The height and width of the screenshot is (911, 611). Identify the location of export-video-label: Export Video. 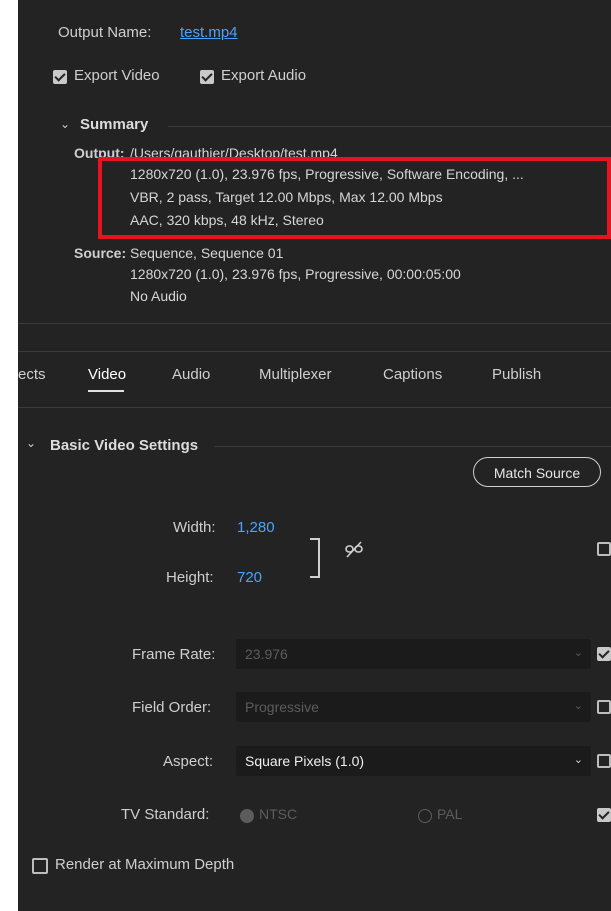
(117, 75).